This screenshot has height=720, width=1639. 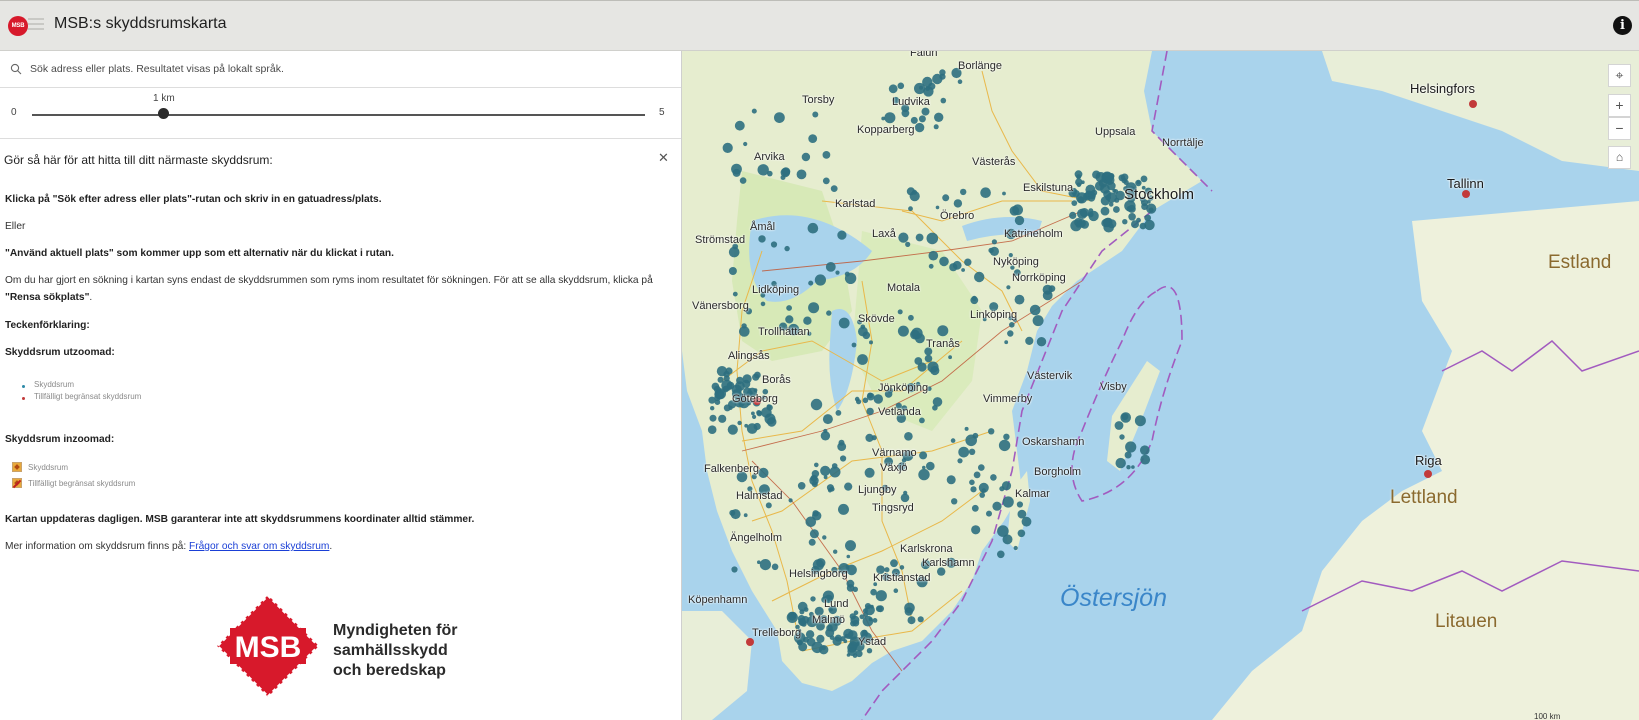 I want to click on menu-icon, so click(x=36, y=26).